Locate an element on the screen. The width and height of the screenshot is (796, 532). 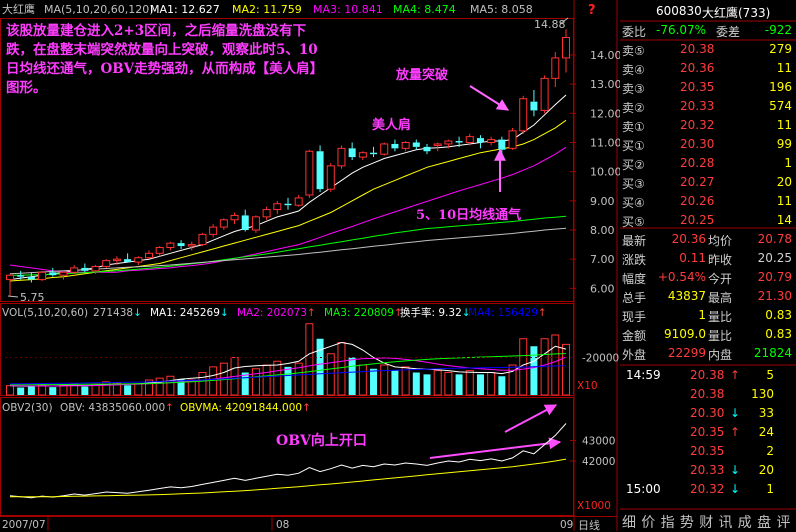
tab-row: 细价指势财讯成盘评 is located at coordinates (708, 522).